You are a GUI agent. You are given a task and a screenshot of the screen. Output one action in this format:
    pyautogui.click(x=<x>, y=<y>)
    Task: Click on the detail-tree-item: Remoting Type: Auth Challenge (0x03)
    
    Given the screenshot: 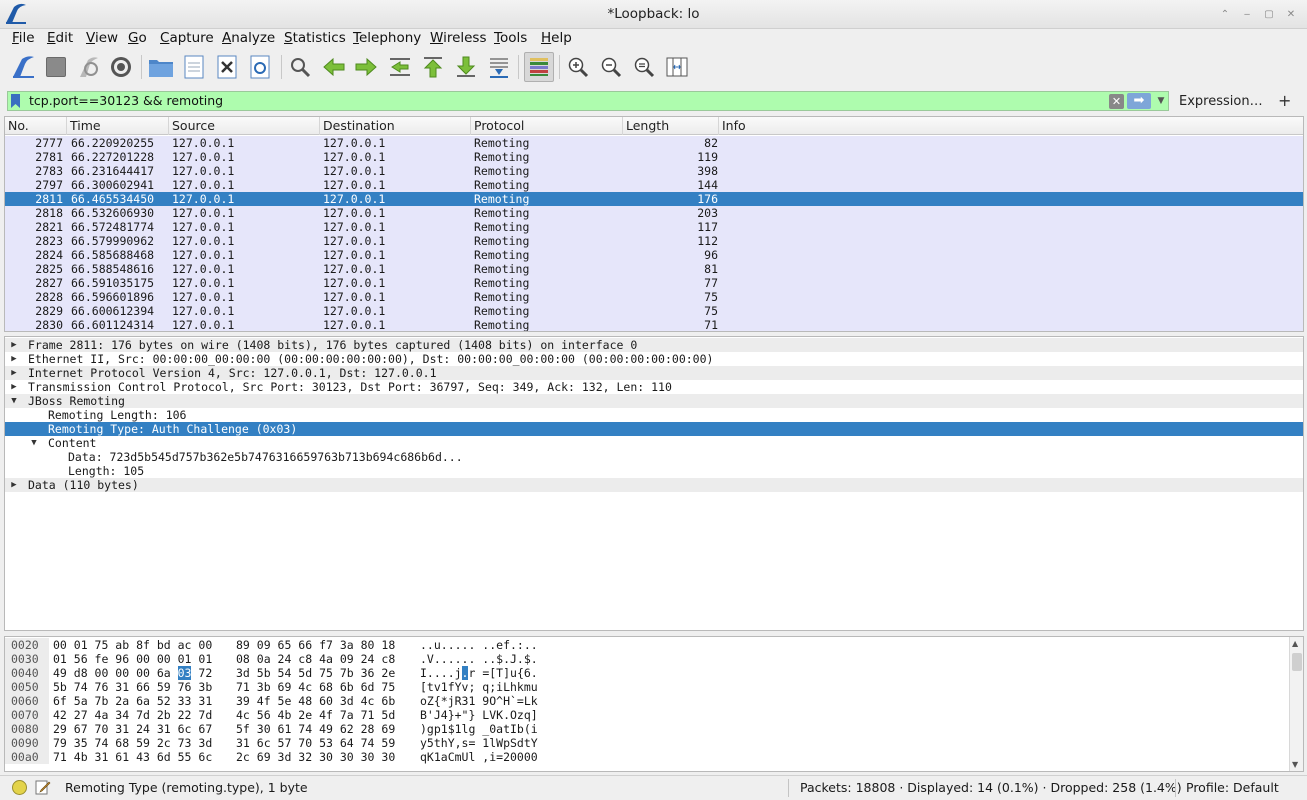 What is the action you would take?
    pyautogui.click(x=654, y=429)
    